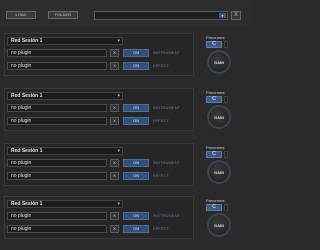 The height and width of the screenshot is (250, 320). Describe the element at coordinates (161, 15) in the screenshot. I see `preset-selector: ▾` at that location.